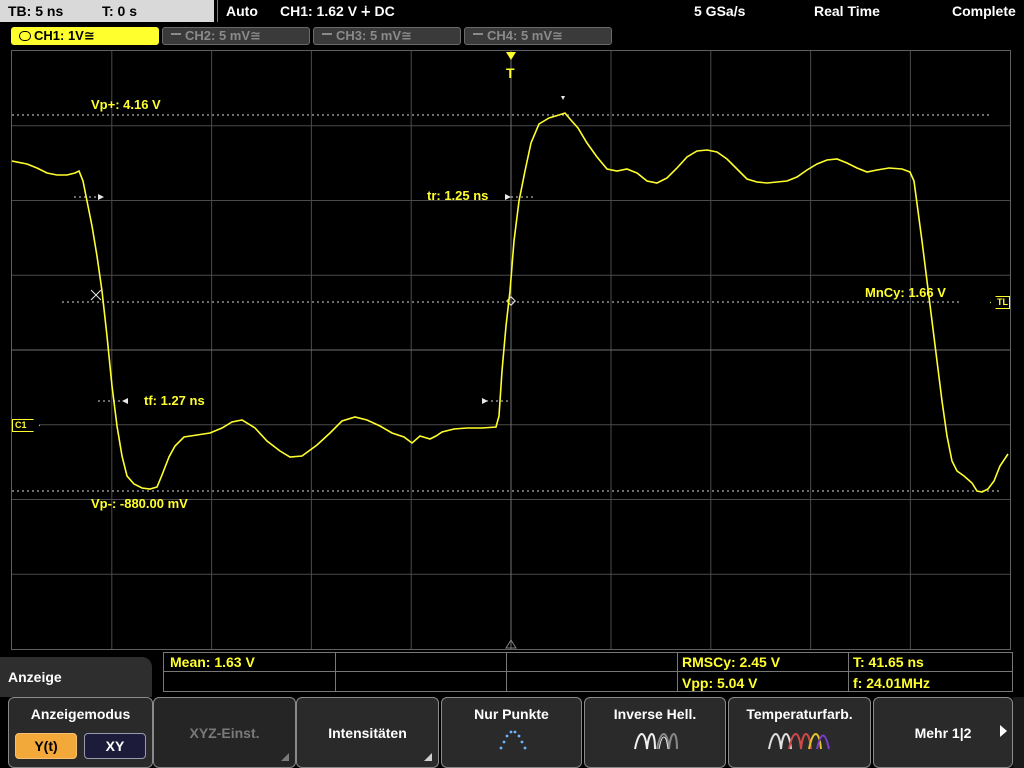 This screenshot has height=768, width=1024. Describe the element at coordinates (21, 425) in the screenshot. I see `channel1-offset-marker-label: C1` at that location.